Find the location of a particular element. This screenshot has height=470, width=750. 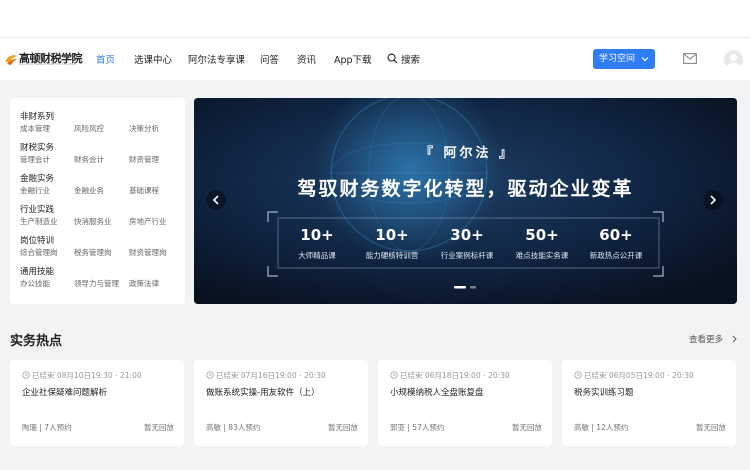

category-sub: 办公技能 is located at coordinates (35, 283).